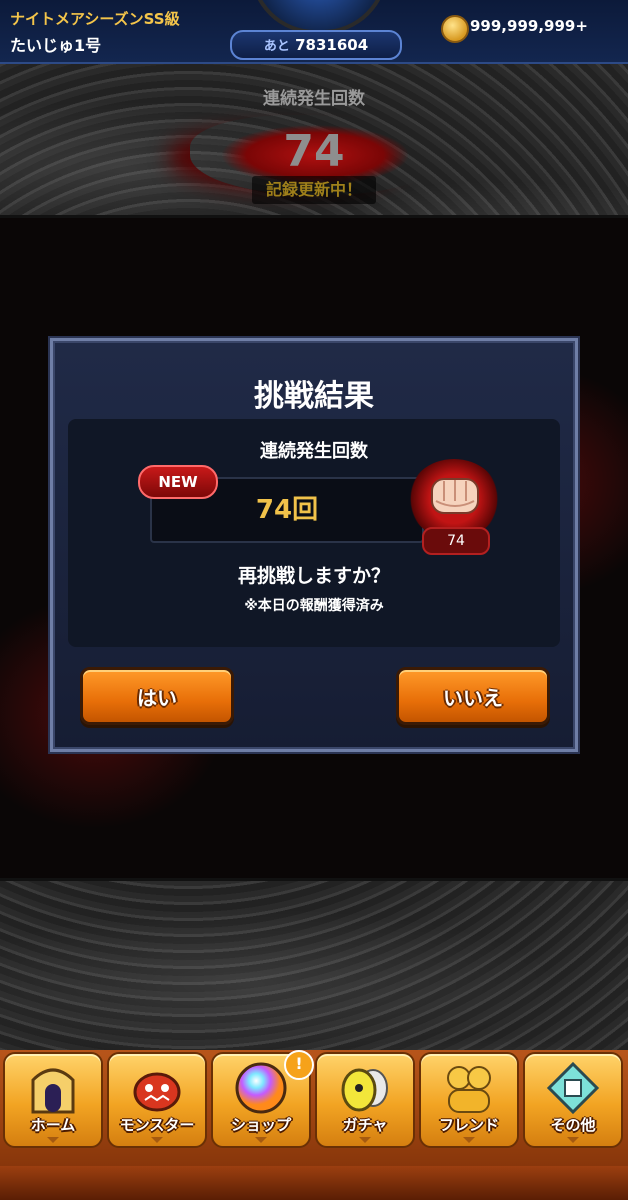 This screenshot has height=1200, width=628. I want to click on fist-icon, so click(455, 496).